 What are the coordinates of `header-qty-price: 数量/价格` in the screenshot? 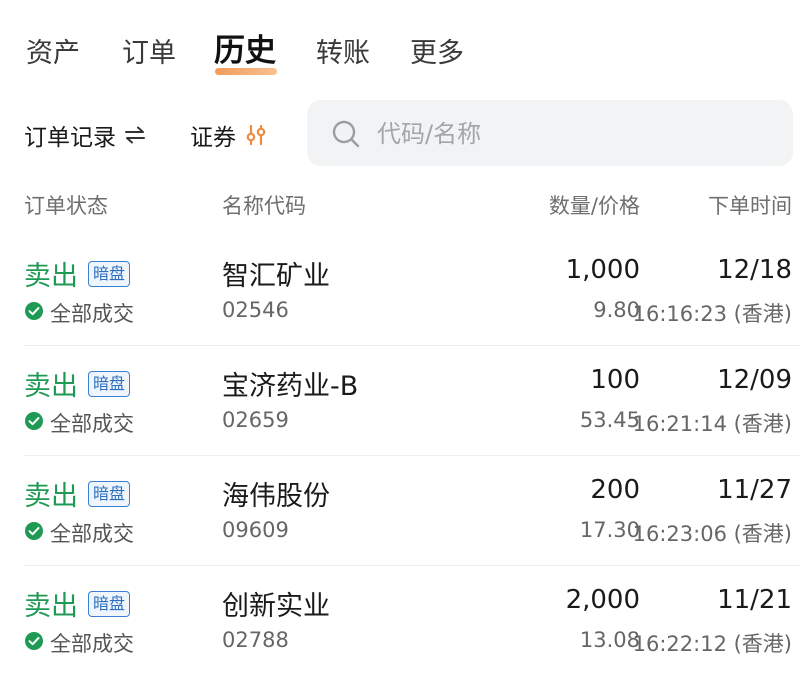 It's located at (594, 206).